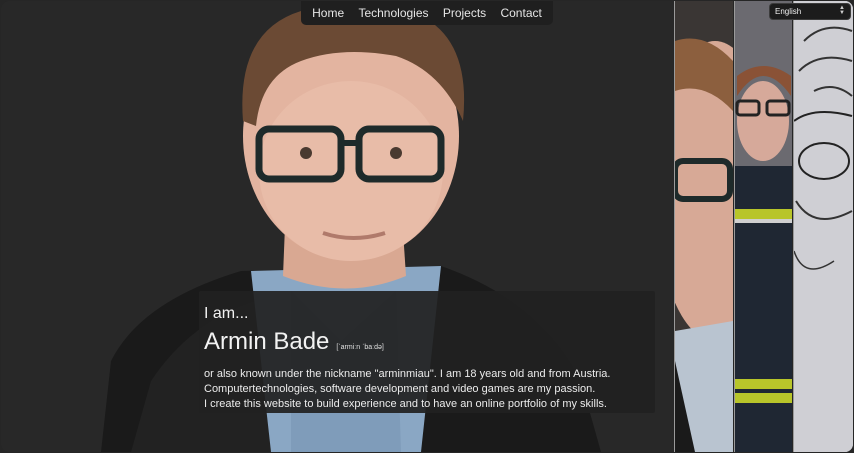 The image size is (854, 453). What do you see at coordinates (267, 341) in the screenshot?
I see `person-name: Armin Bade` at bounding box center [267, 341].